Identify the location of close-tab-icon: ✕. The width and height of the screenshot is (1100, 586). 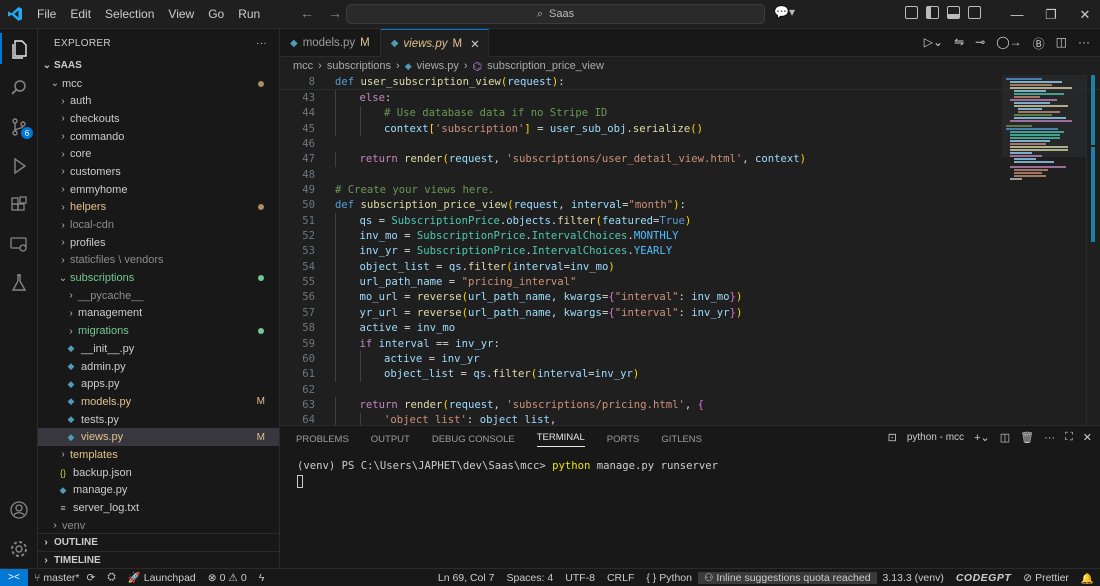
(475, 44).